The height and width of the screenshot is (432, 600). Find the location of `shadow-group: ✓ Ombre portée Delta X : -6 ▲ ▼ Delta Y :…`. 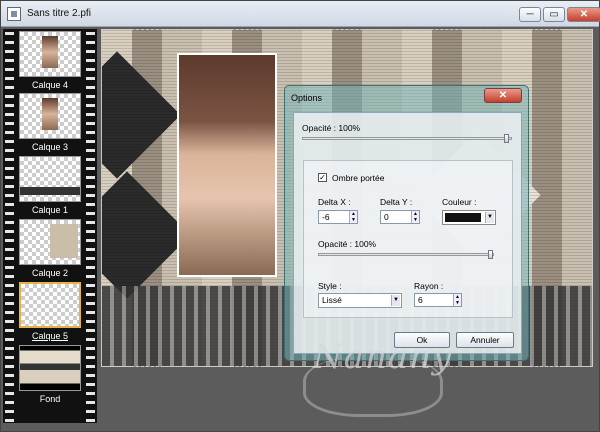

shadow-group: ✓ Ombre portée Delta X : -6 ▲ ▼ Delta Y :… is located at coordinates (408, 239).